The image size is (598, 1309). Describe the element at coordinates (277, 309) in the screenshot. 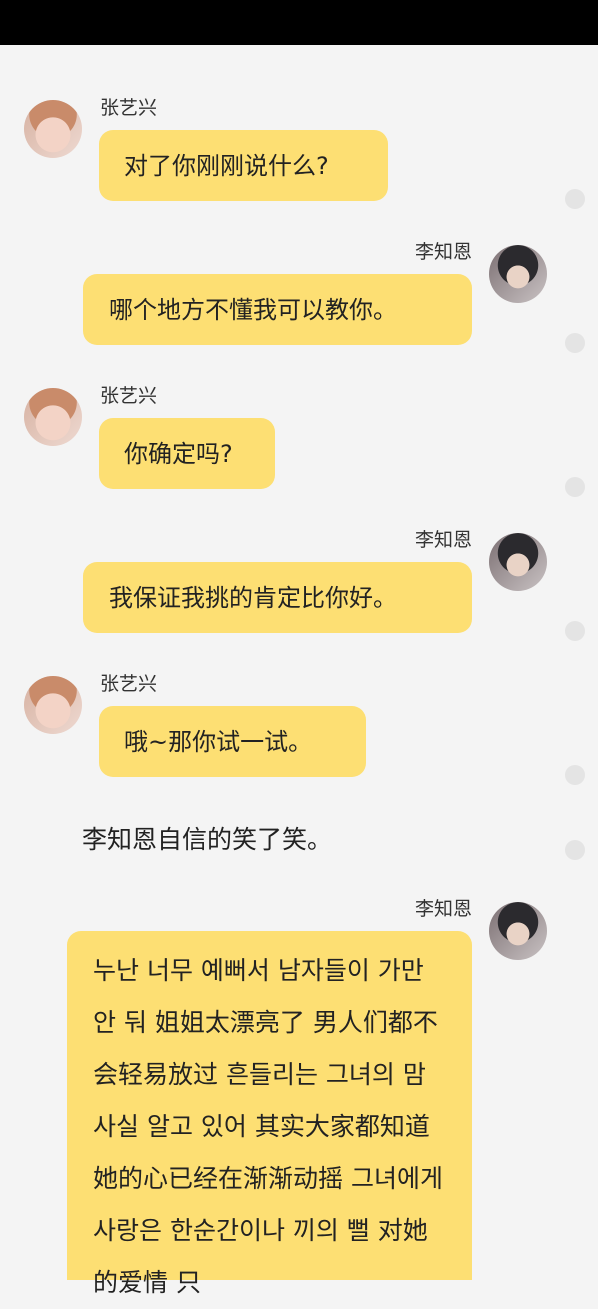

I see `message-bubble: 哪个地方不懂我可以教你。` at that location.